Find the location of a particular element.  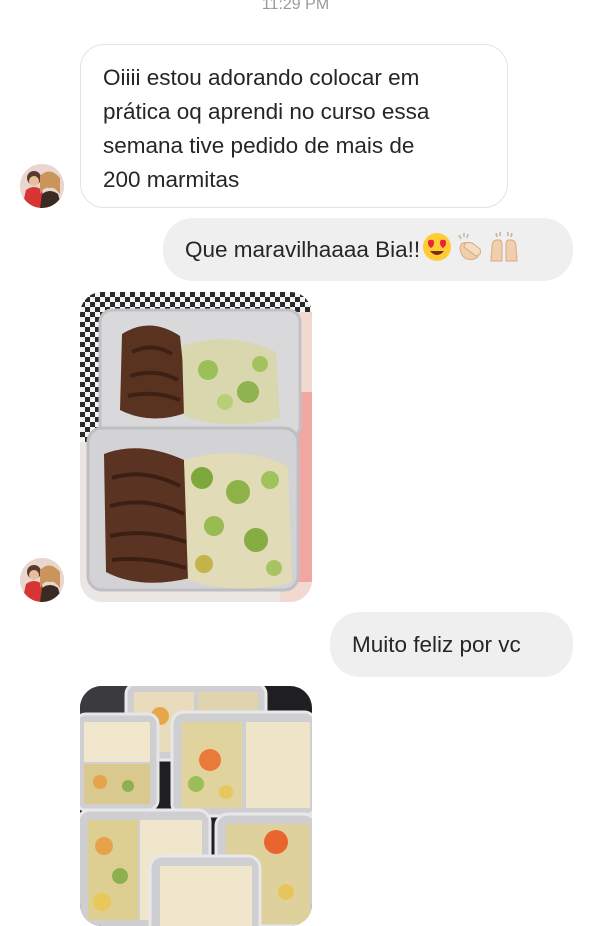

meal-boxes-beef-broccoli-rice-photo is located at coordinates (196, 447).